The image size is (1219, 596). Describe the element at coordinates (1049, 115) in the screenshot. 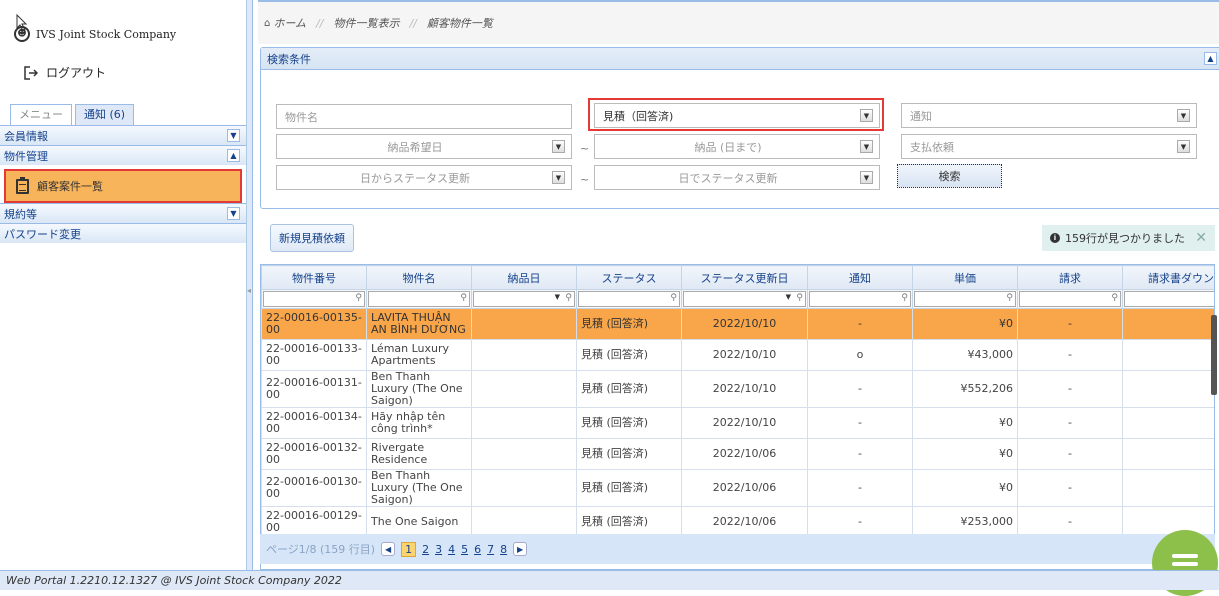

I see `notice-select: 通知 ▼` at that location.